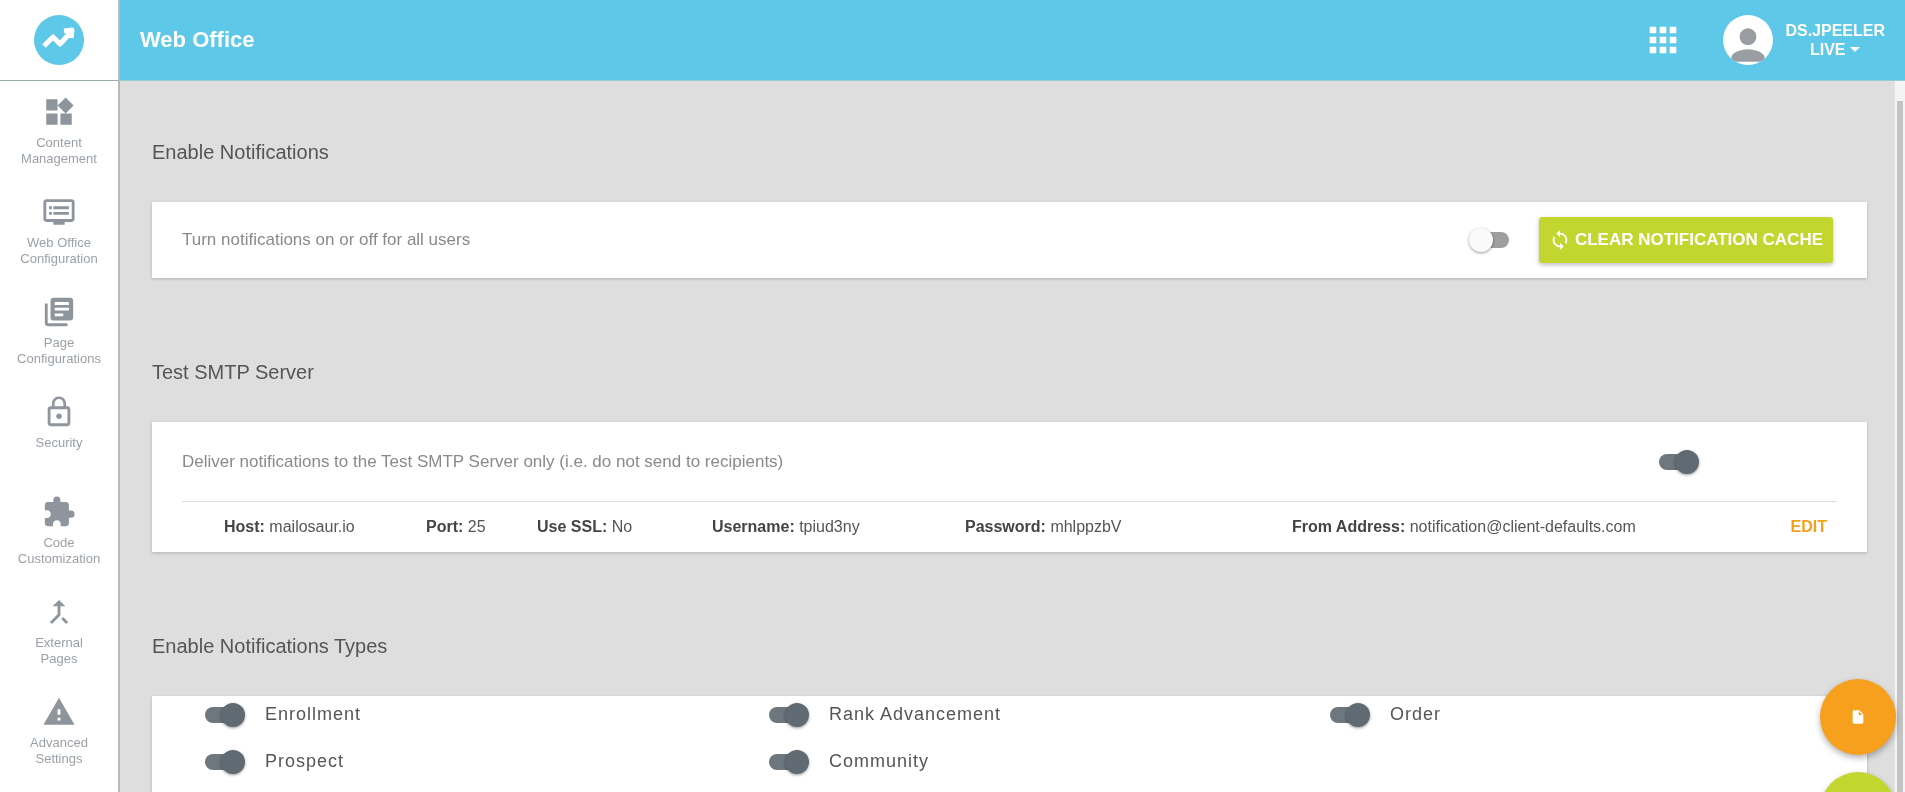 This screenshot has width=1905, height=792. I want to click on sidebar-item: Code Customization, so click(59, 531).